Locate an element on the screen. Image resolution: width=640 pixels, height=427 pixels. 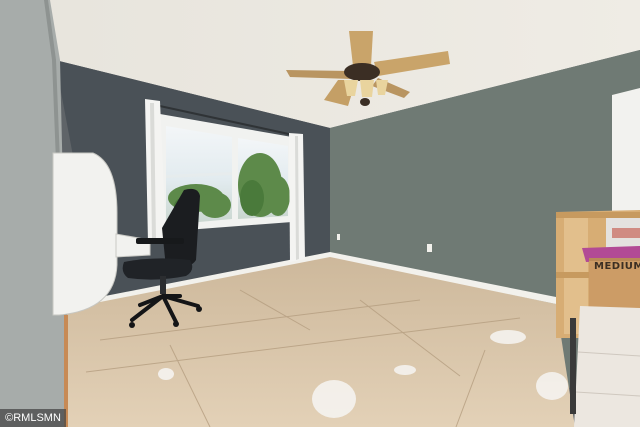
door-frame is located at coordinates (626, 150).